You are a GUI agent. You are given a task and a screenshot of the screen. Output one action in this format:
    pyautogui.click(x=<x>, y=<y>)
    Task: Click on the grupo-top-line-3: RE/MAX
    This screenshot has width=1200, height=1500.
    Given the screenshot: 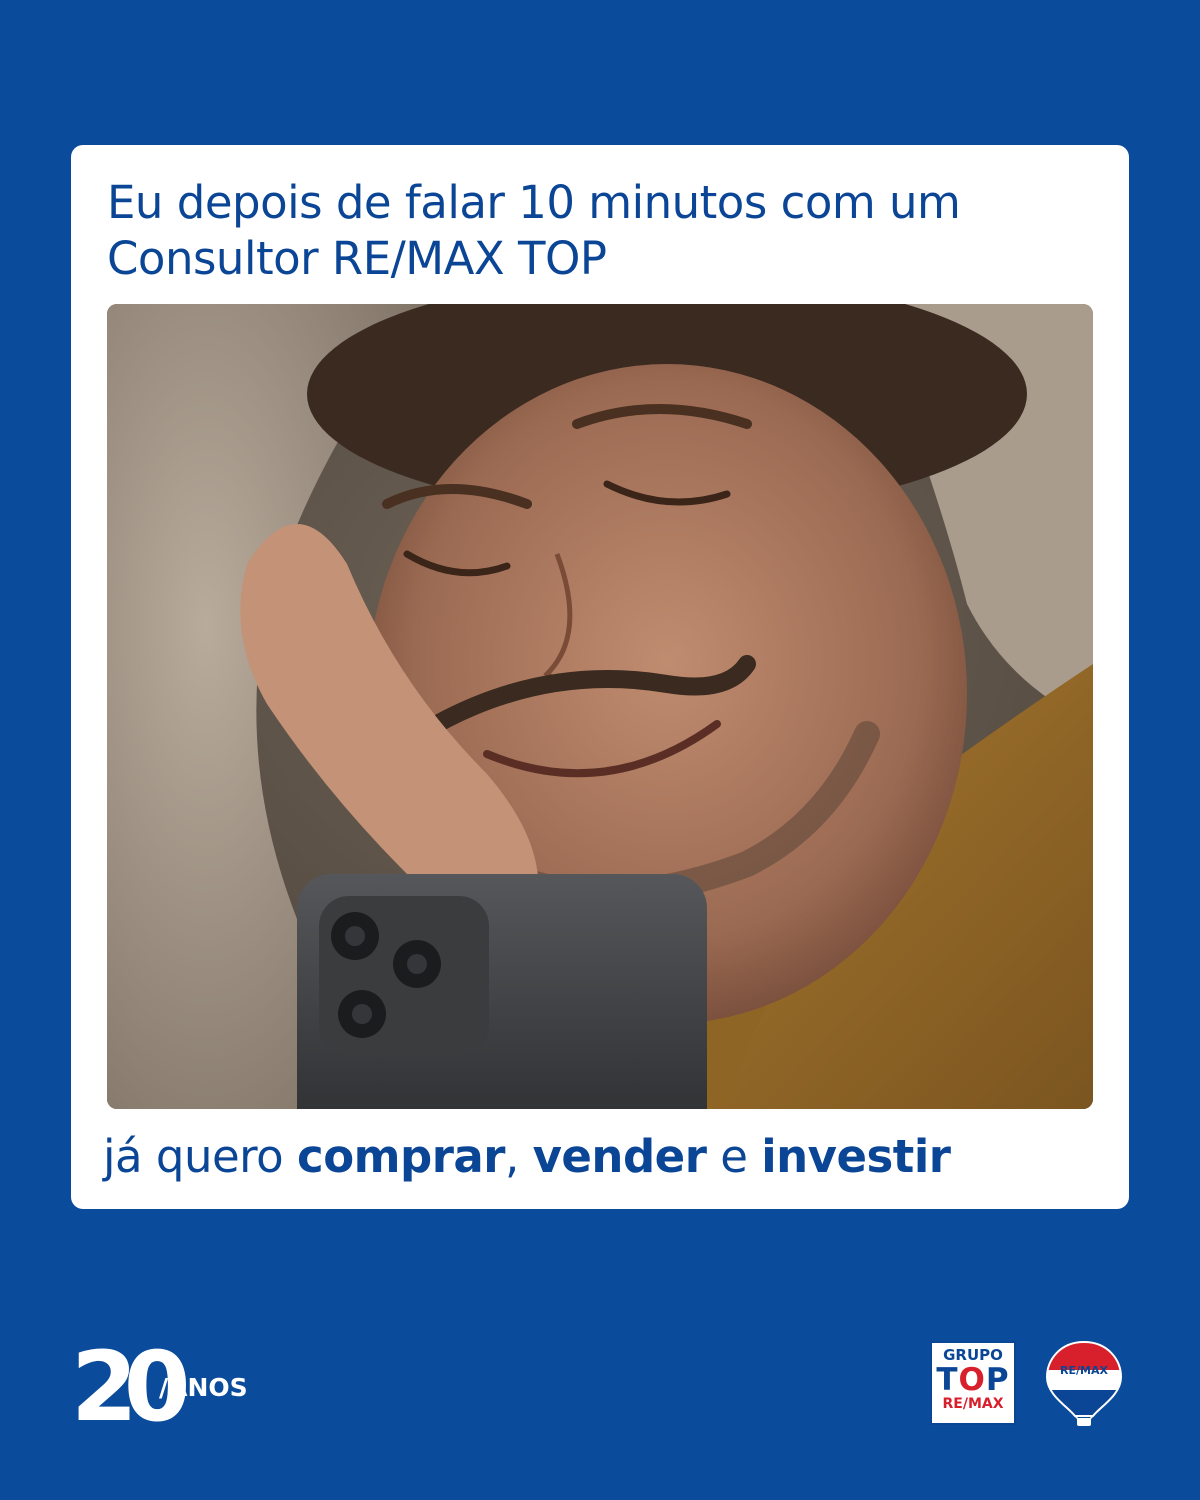 What is the action you would take?
    pyautogui.click(x=973, y=1404)
    